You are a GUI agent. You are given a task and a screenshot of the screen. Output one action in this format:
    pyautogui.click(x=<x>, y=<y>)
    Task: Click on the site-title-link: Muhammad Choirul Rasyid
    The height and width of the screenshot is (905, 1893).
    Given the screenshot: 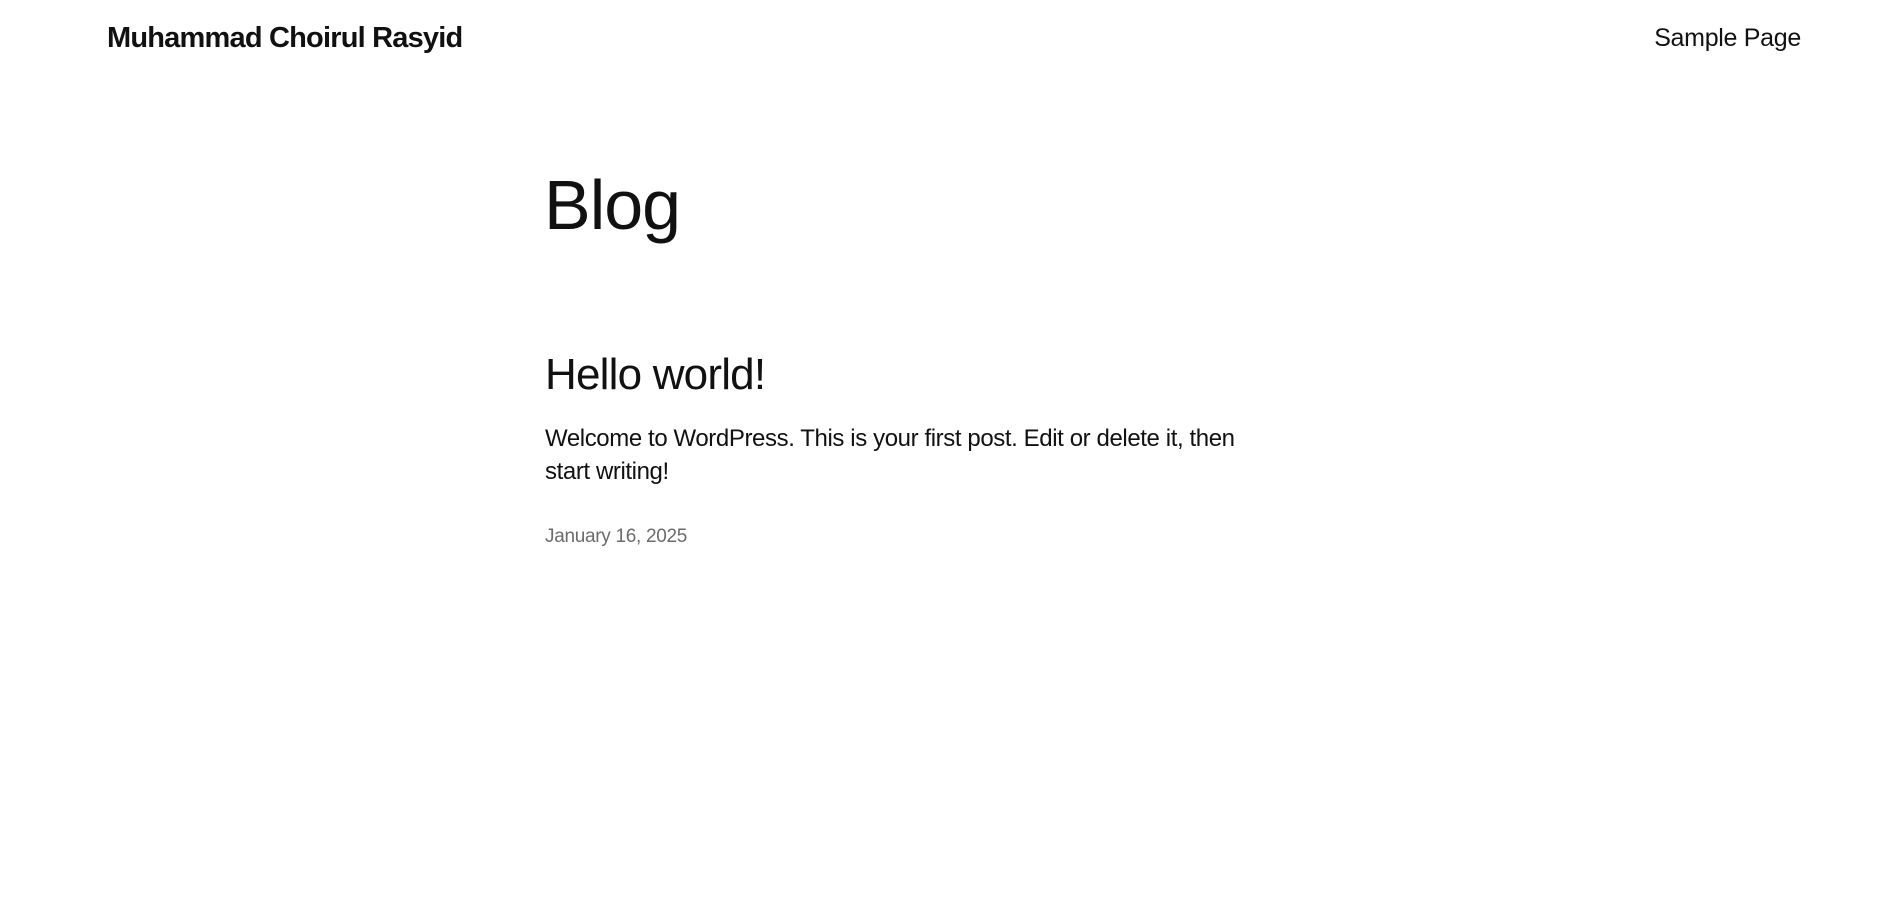 What is the action you would take?
    pyautogui.click(x=285, y=38)
    